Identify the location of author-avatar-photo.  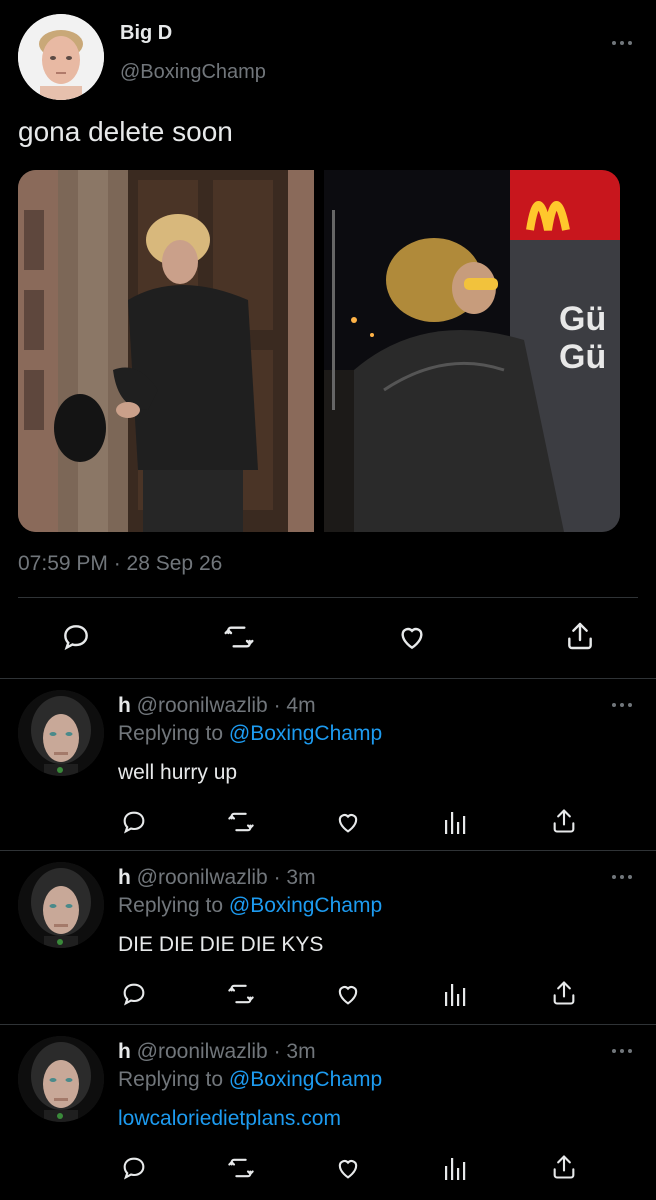
(61, 57).